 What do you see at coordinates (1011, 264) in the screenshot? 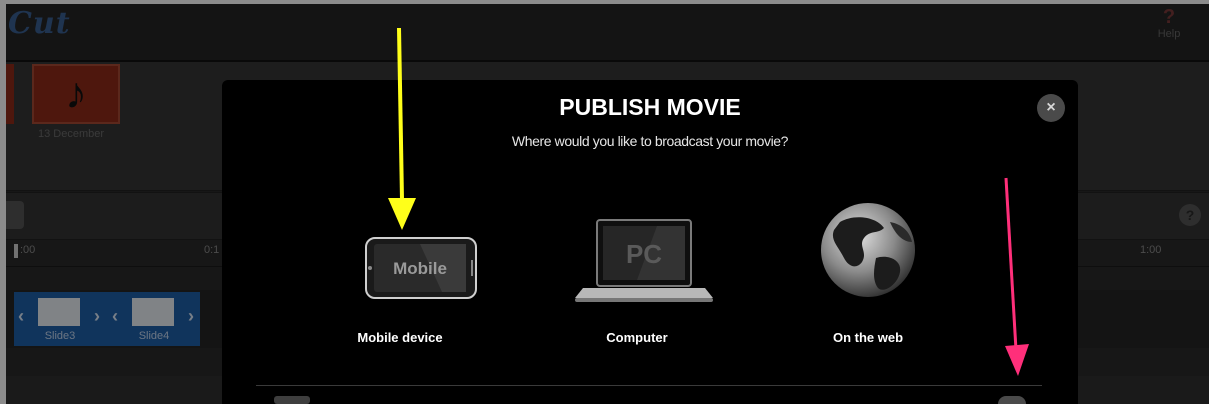
I see `pink-arrow-shaft` at bounding box center [1011, 264].